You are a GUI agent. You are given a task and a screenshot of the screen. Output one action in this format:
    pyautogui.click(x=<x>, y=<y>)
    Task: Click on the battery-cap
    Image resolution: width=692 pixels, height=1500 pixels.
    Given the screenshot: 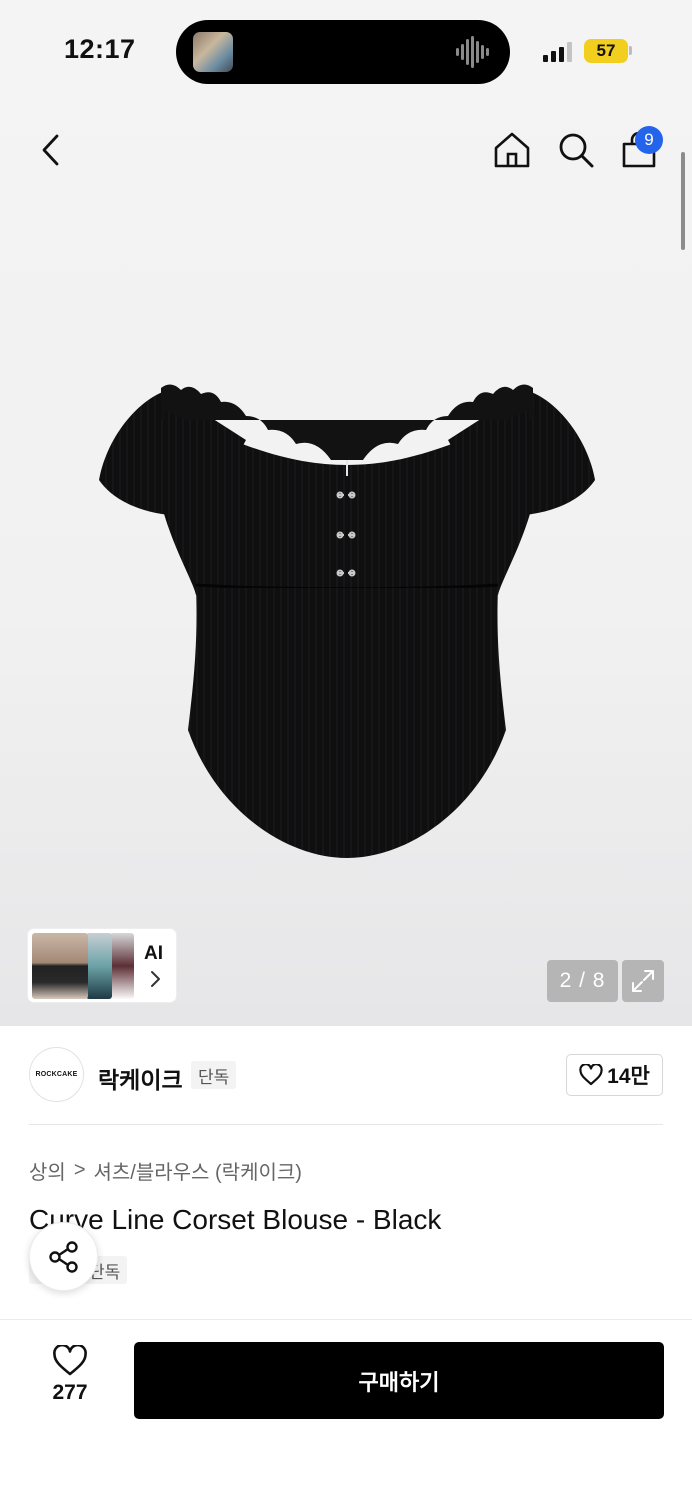 What is the action you would take?
    pyautogui.click(x=630, y=50)
    